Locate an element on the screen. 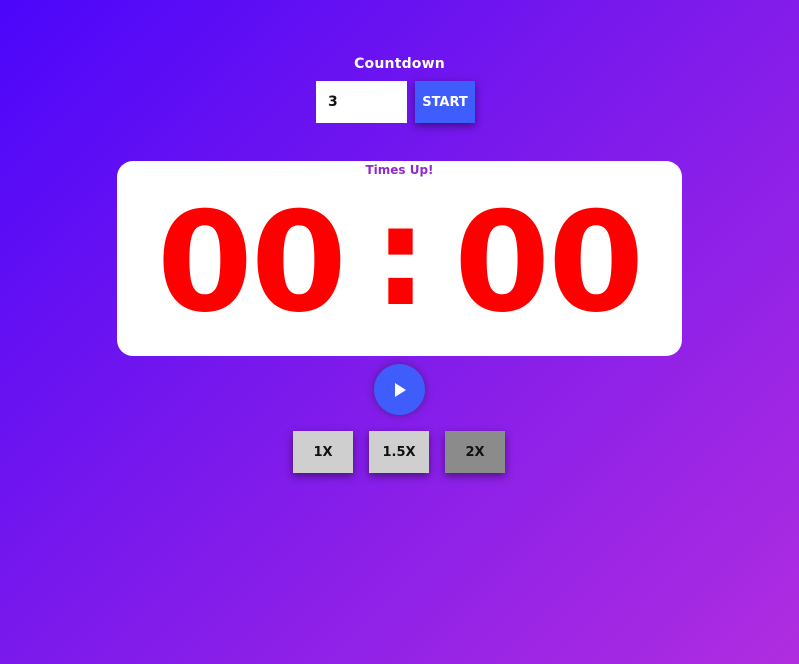  speed-1x-button: 1X is located at coordinates (323, 452).